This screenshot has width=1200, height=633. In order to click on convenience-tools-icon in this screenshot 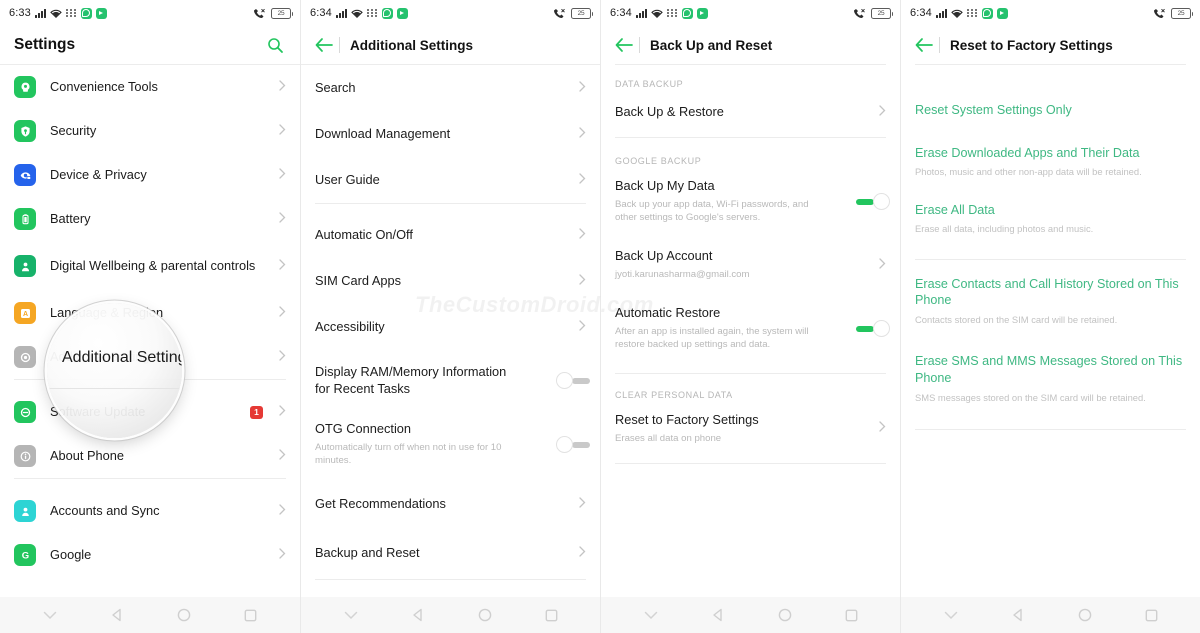, I will do `click(25, 87)`.